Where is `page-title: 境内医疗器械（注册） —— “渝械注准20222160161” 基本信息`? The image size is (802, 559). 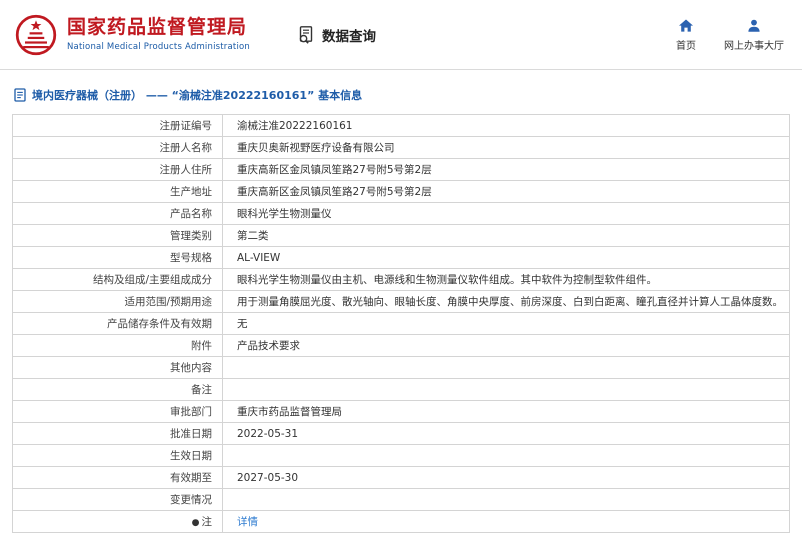 page-title: 境内医疗器械（注册） —— “渝械注准20222160161” 基本信息 is located at coordinates (197, 95).